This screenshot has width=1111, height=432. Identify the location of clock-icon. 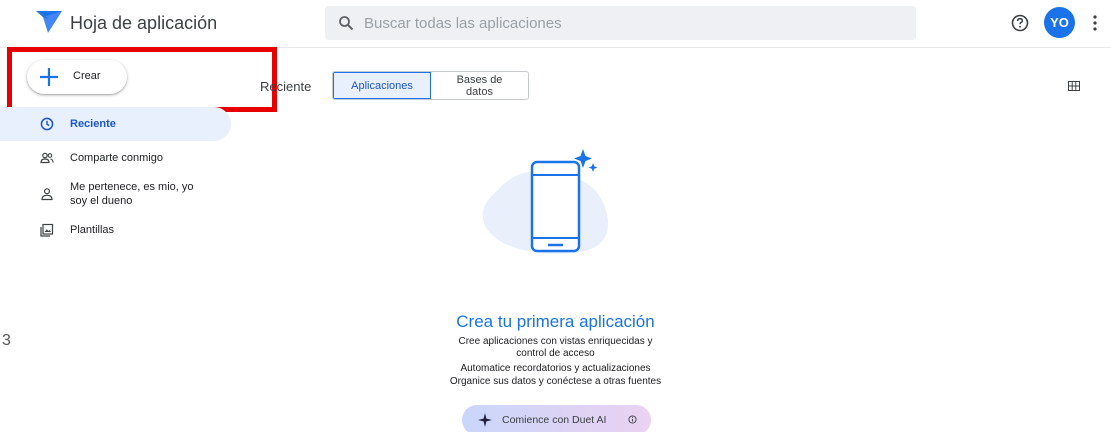
(47, 124).